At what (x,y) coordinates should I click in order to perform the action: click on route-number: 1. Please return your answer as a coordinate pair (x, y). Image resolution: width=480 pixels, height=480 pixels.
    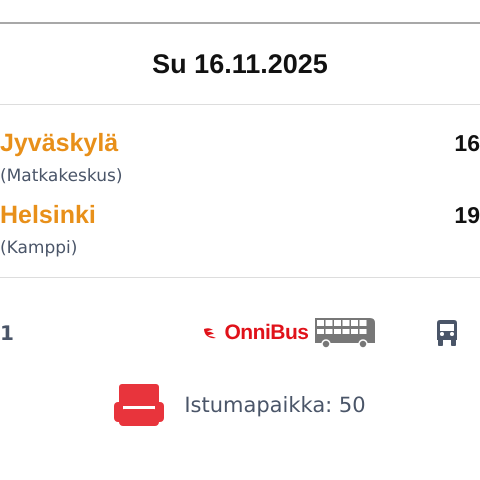
    Looking at the image, I should click on (7, 333).